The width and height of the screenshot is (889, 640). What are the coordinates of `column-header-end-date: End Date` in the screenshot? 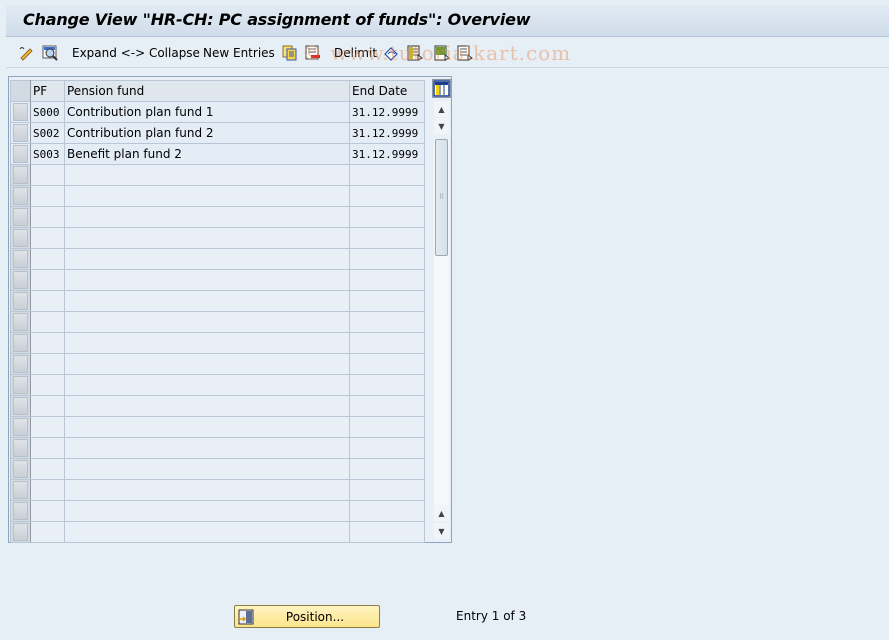 It's located at (387, 91).